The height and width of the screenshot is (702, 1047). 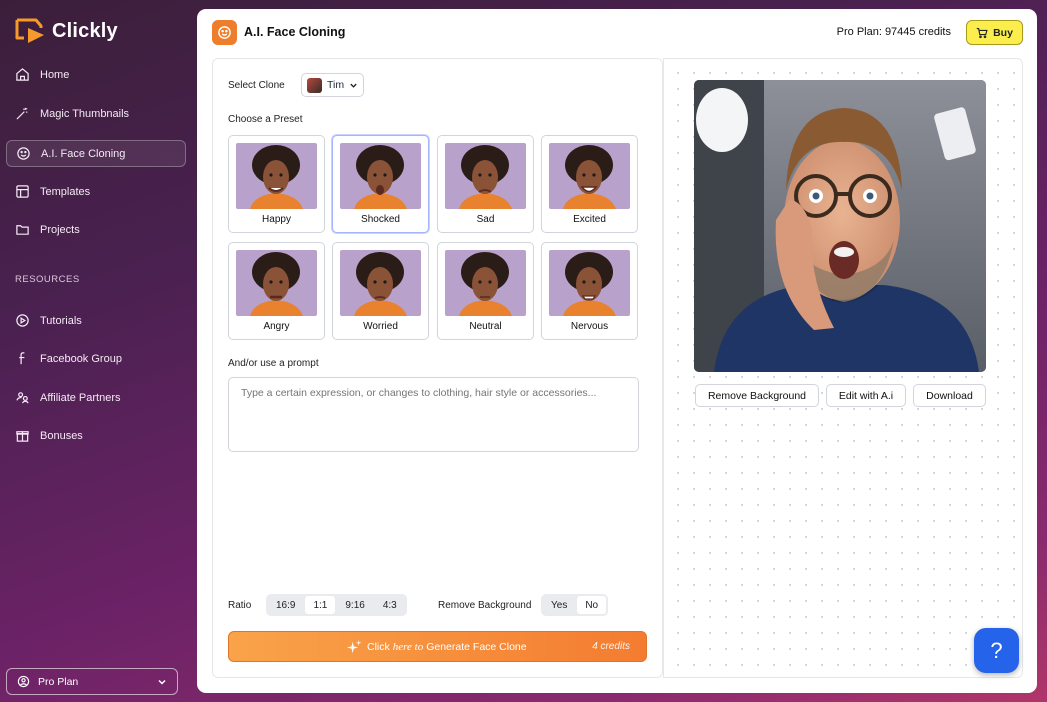 What do you see at coordinates (949, 395) in the screenshot?
I see `download-button: Download` at bounding box center [949, 395].